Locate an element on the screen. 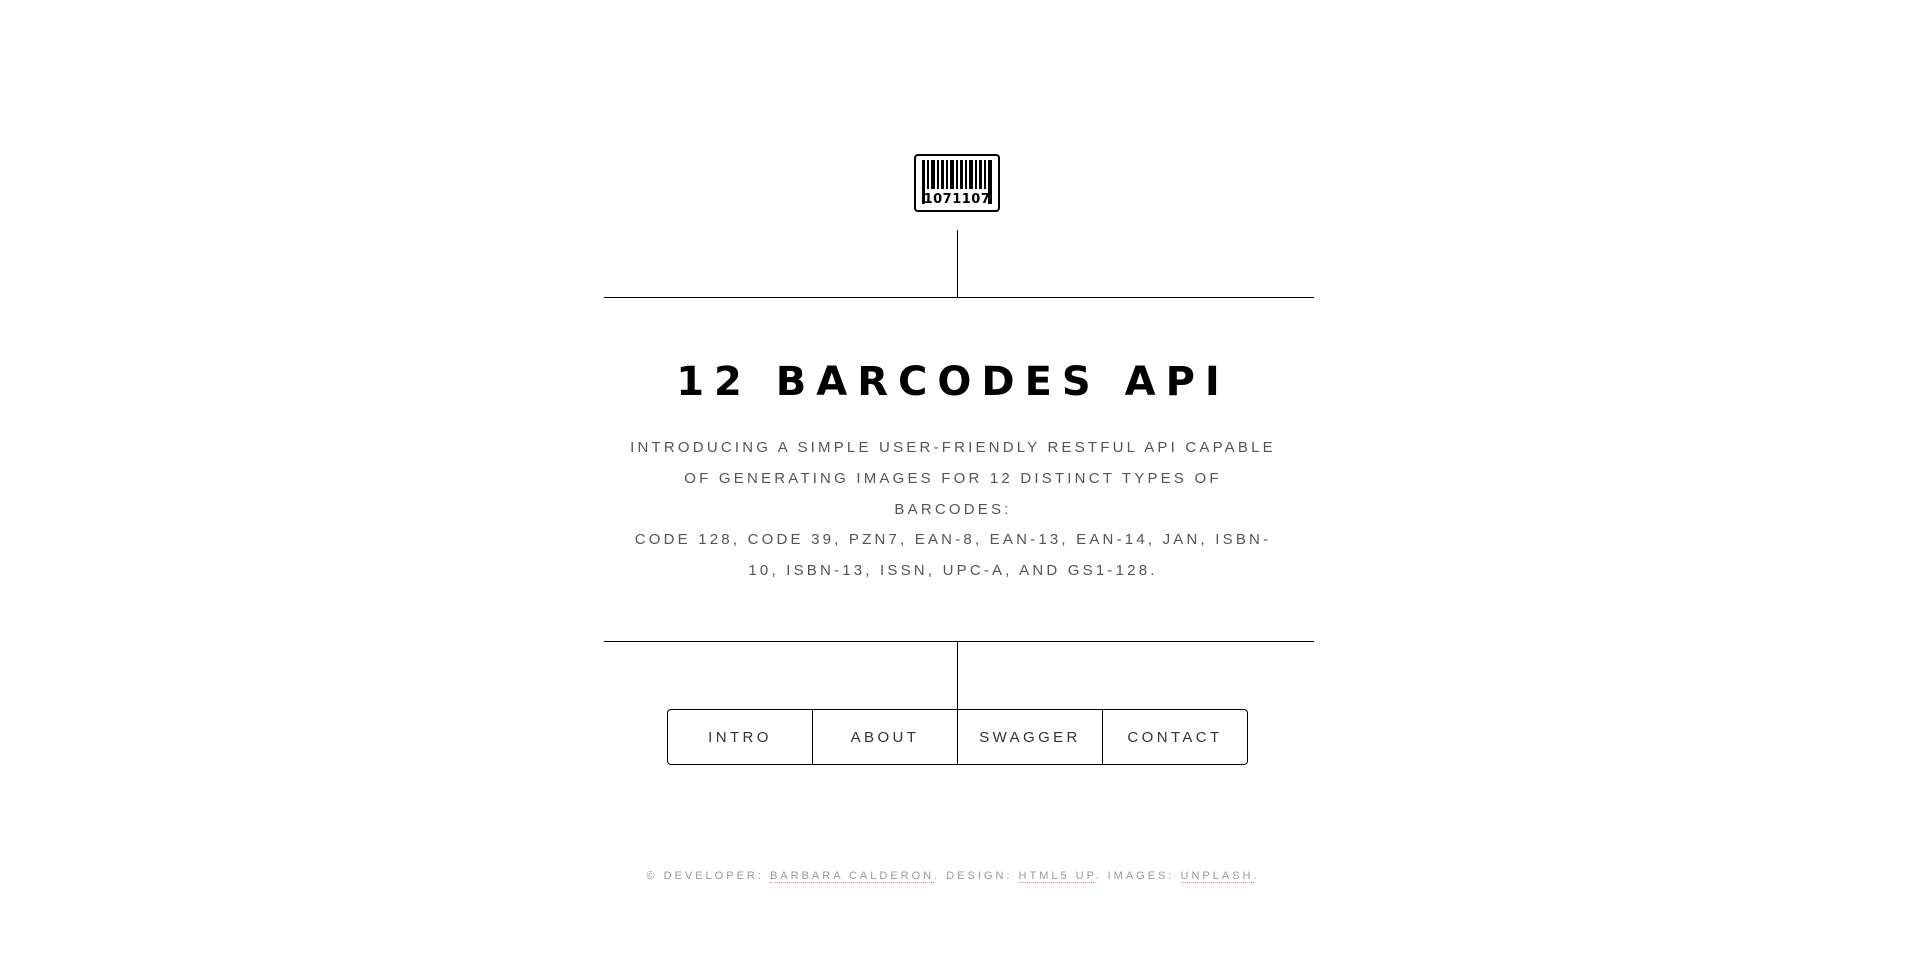  header-divider is located at coordinates (959, 297).